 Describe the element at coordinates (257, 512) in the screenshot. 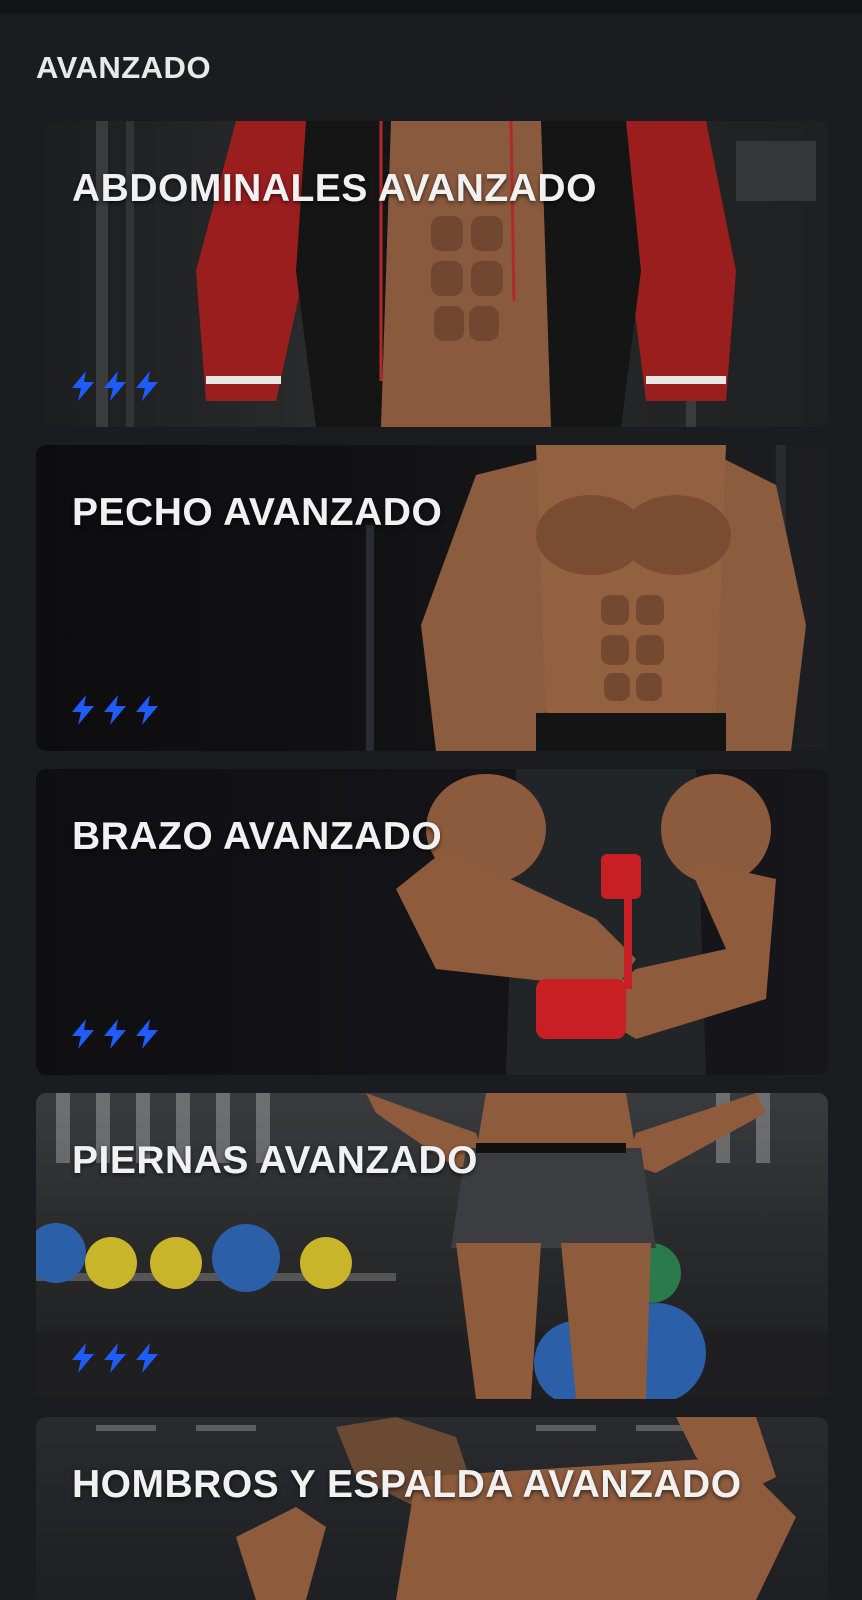

I see `card-title: PECHO AVANZADO` at that location.